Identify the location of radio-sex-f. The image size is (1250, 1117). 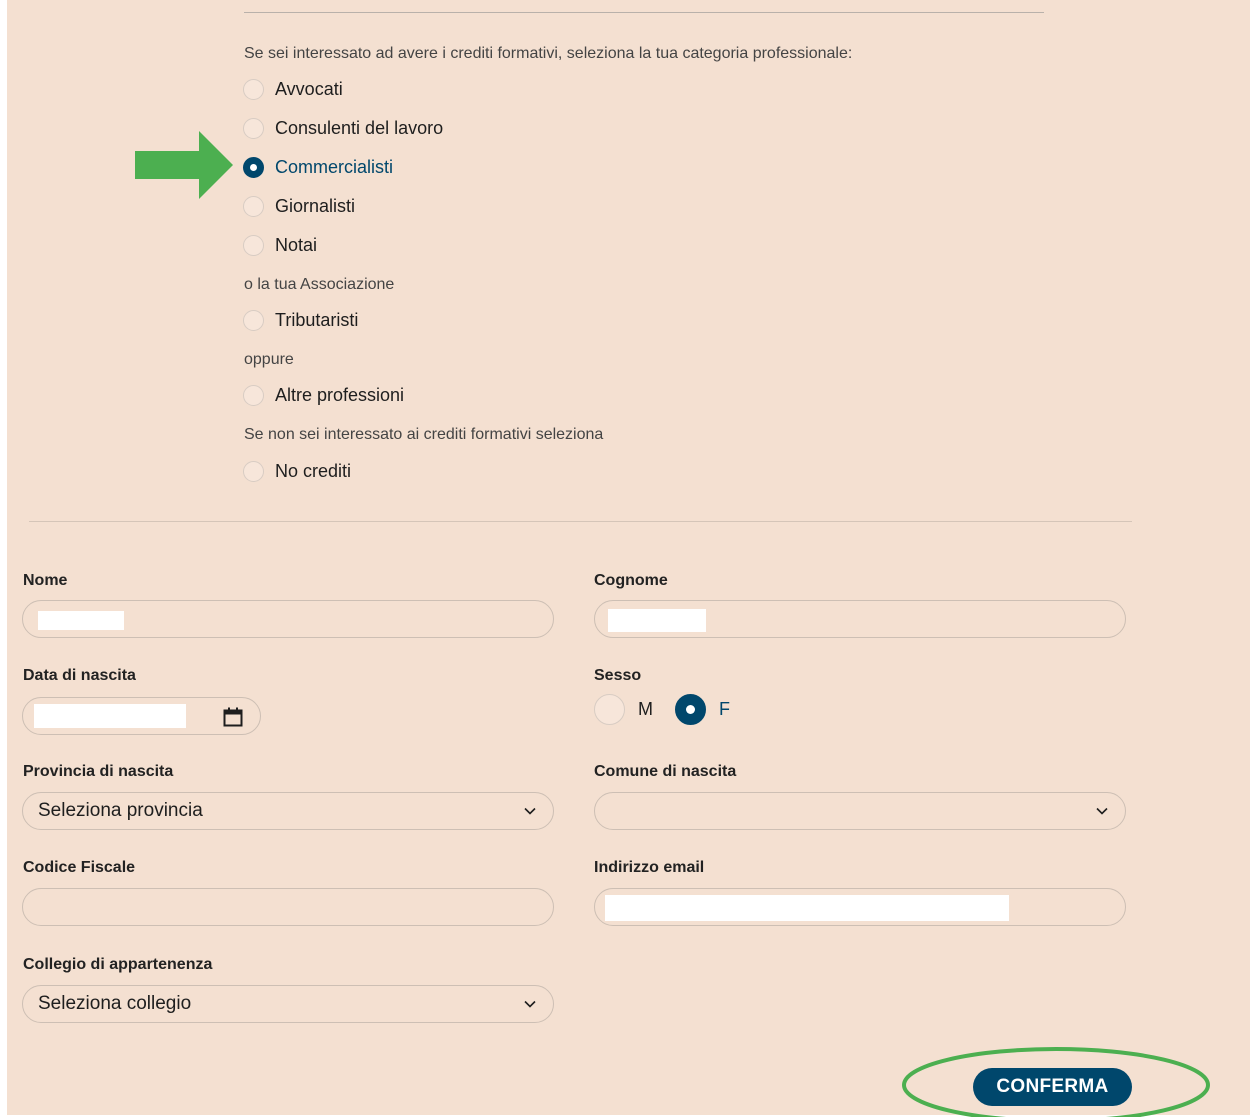
(690, 709).